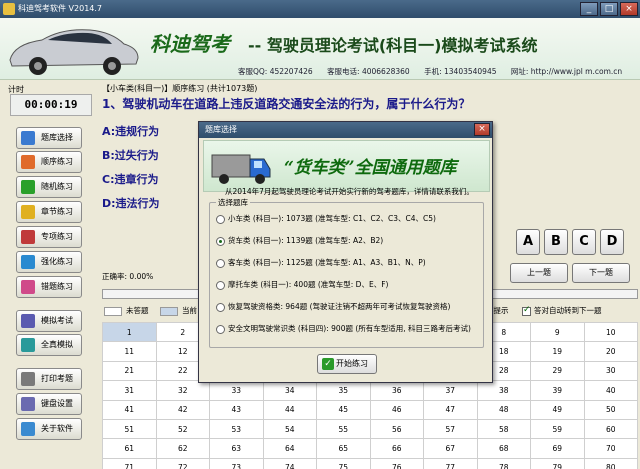  I want to click on sidebar-item-9: 打印考题, so click(49, 379).